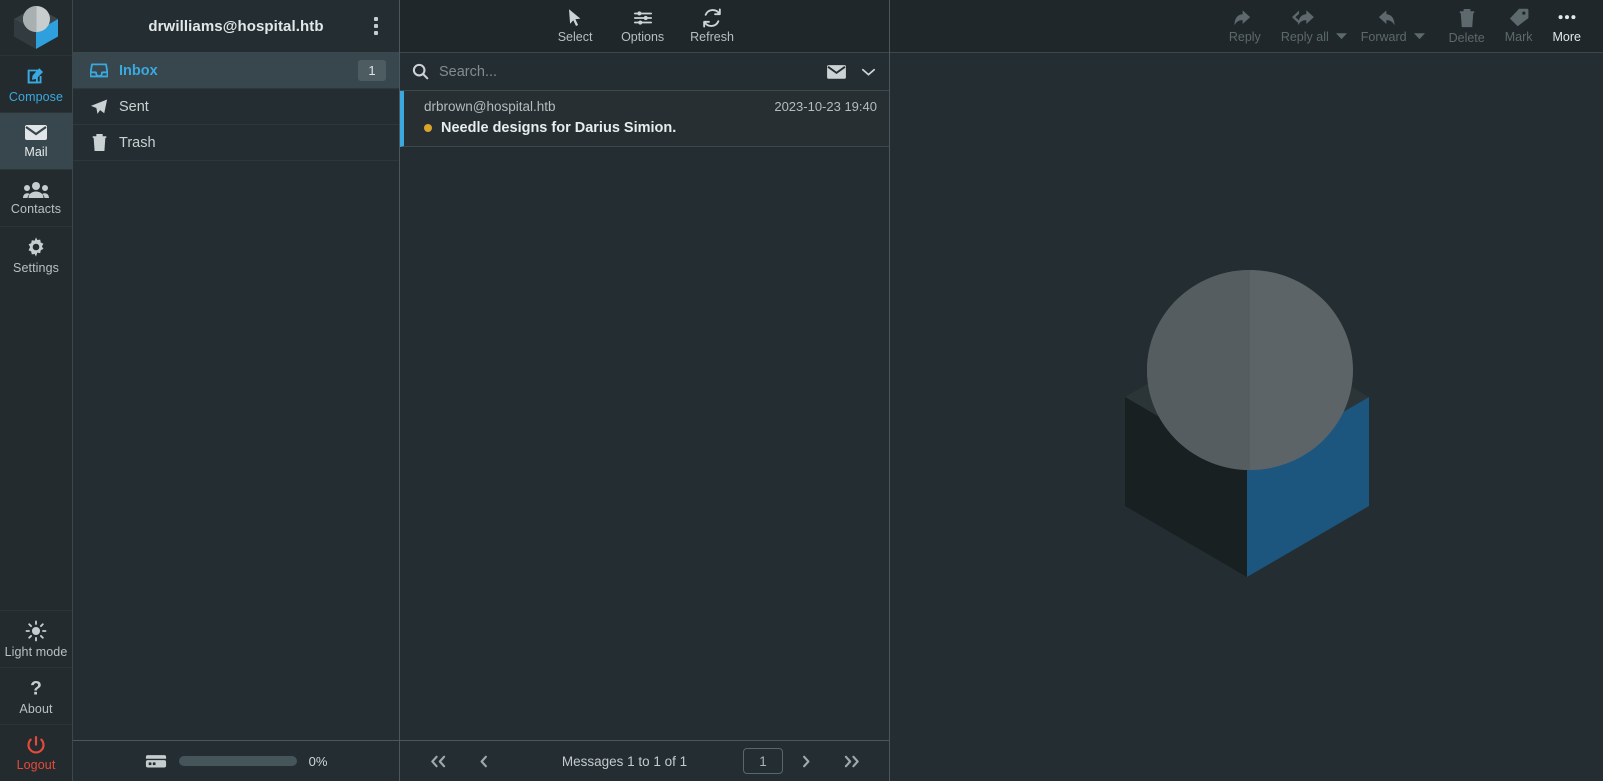 The image size is (1603, 781). I want to click on search-options-chevron-down-icon, so click(868, 72).